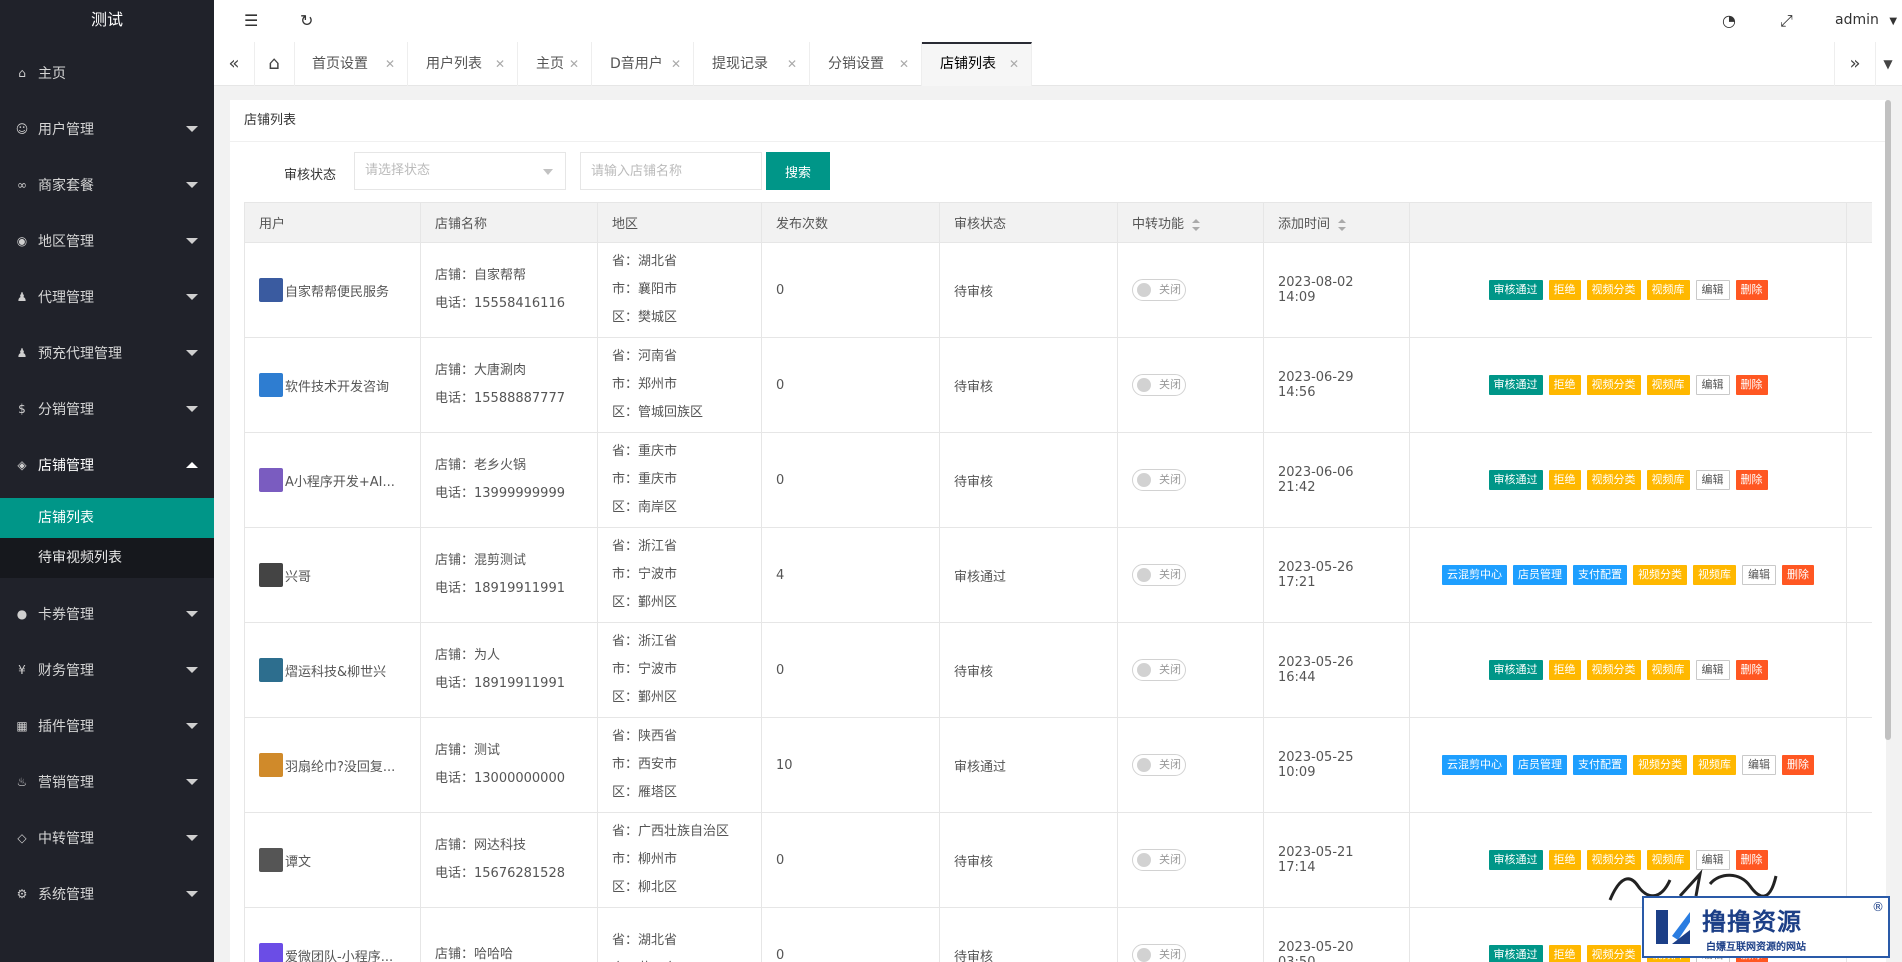 The image size is (1902, 962). Describe the element at coordinates (107, 185) in the screenshot. I see `sidebar-item-2: ∞ 商家套餐` at that location.